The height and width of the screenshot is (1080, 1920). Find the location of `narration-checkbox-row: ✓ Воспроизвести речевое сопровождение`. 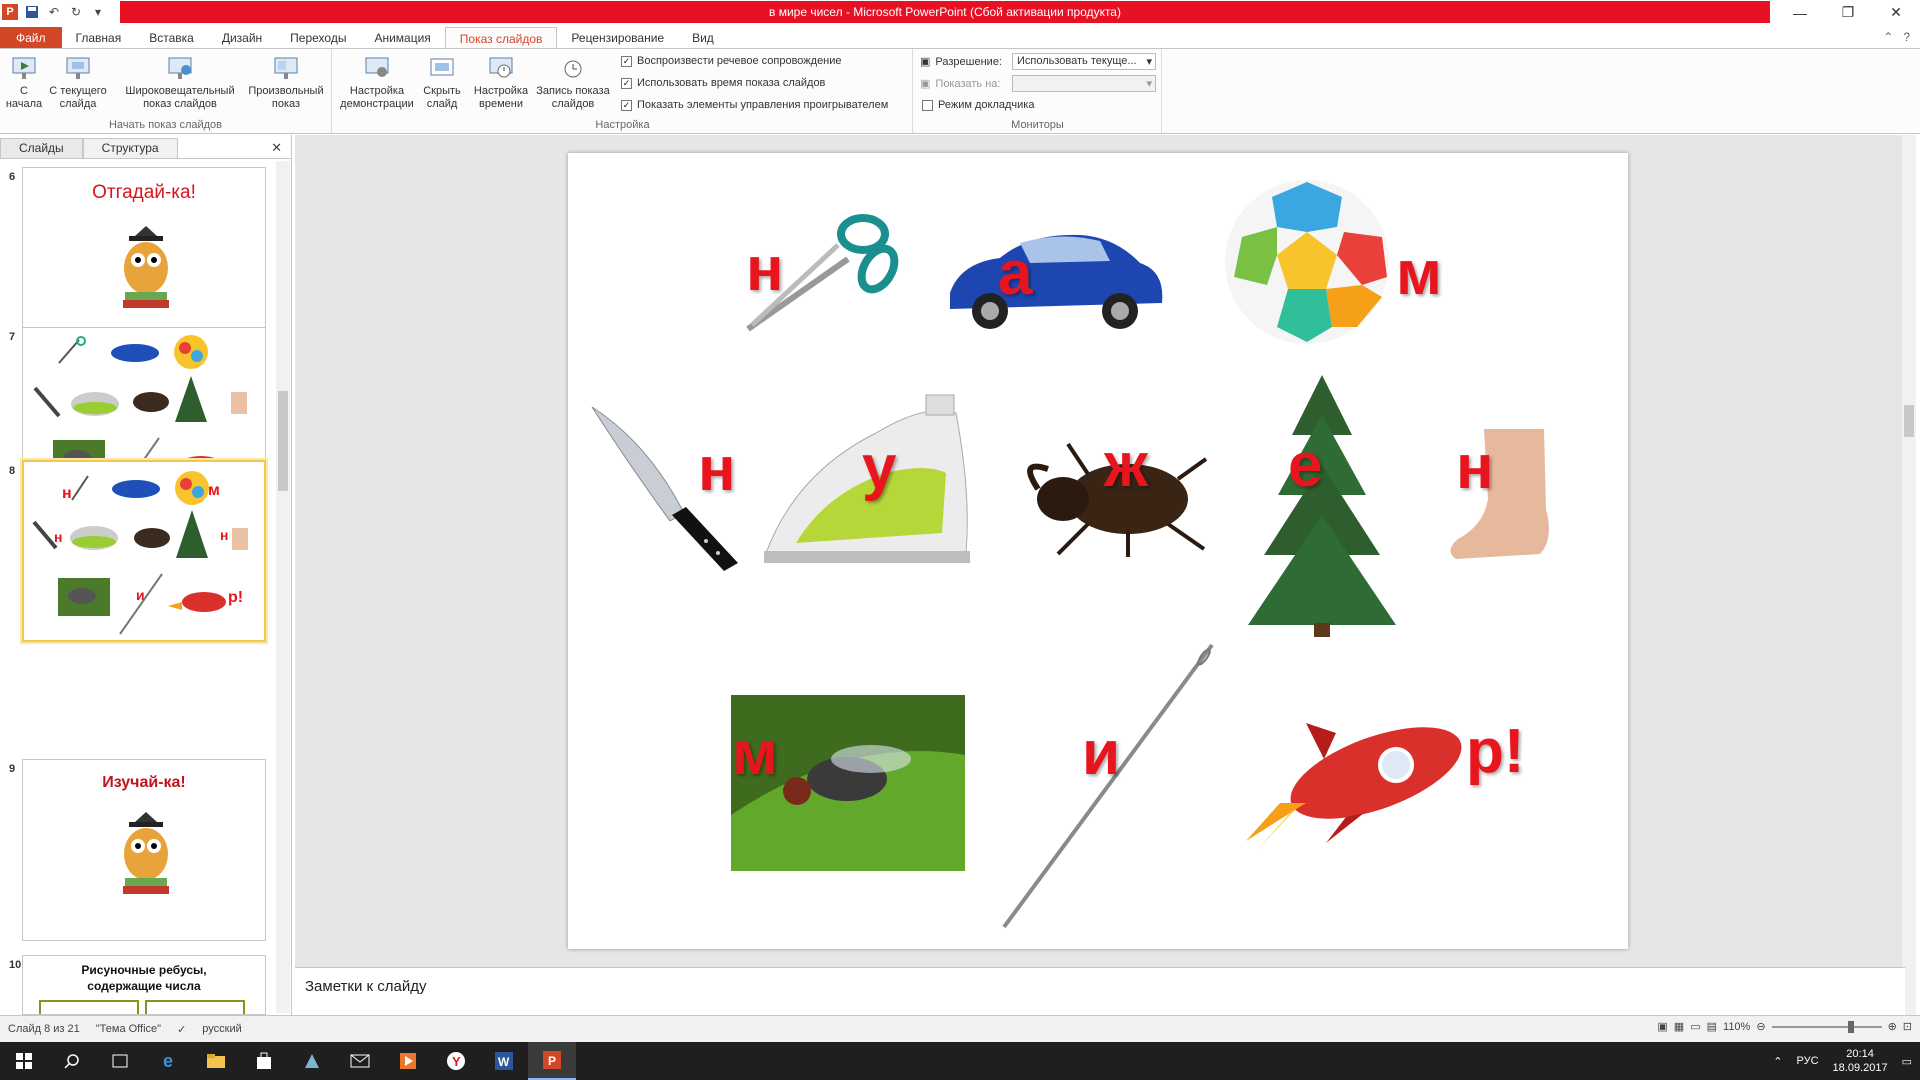

narration-checkbox-row: ✓ Воспроизвести речевое сопровождение is located at coordinates (731, 61).